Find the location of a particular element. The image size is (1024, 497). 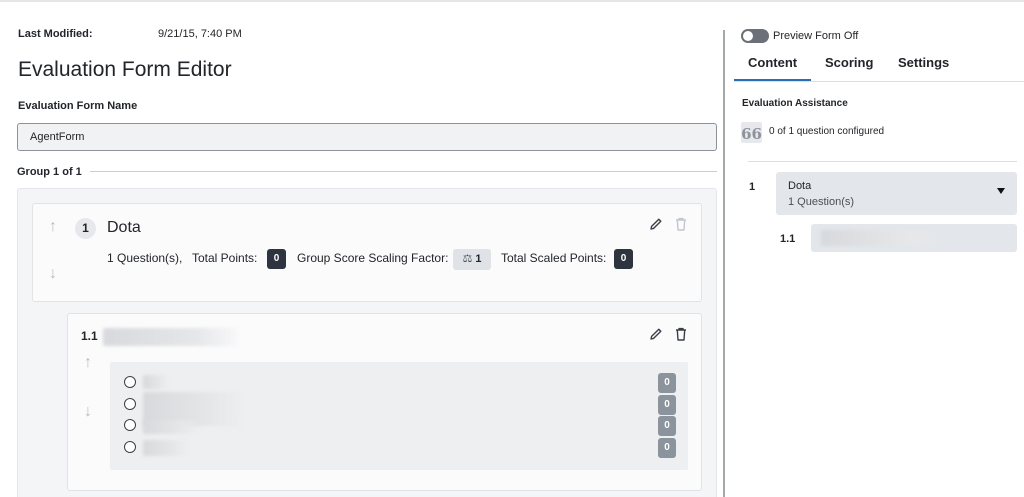

group-name: Dota is located at coordinates (124, 227).